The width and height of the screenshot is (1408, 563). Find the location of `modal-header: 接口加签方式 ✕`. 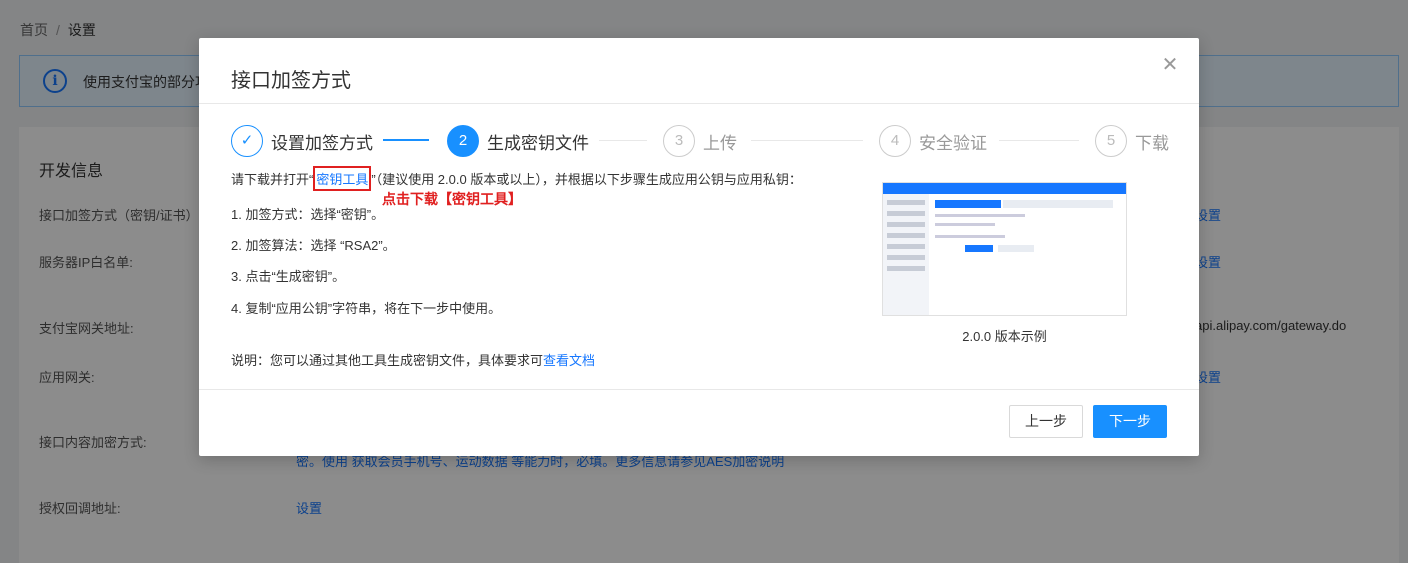

modal-header: 接口加签方式 ✕ is located at coordinates (699, 71).